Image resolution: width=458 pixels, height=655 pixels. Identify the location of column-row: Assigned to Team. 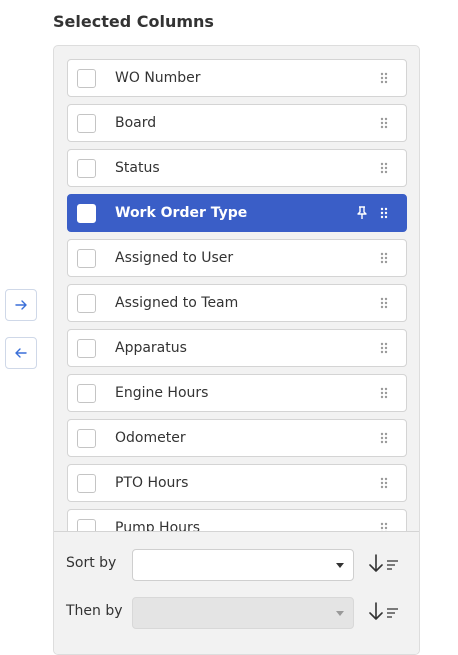
(237, 303).